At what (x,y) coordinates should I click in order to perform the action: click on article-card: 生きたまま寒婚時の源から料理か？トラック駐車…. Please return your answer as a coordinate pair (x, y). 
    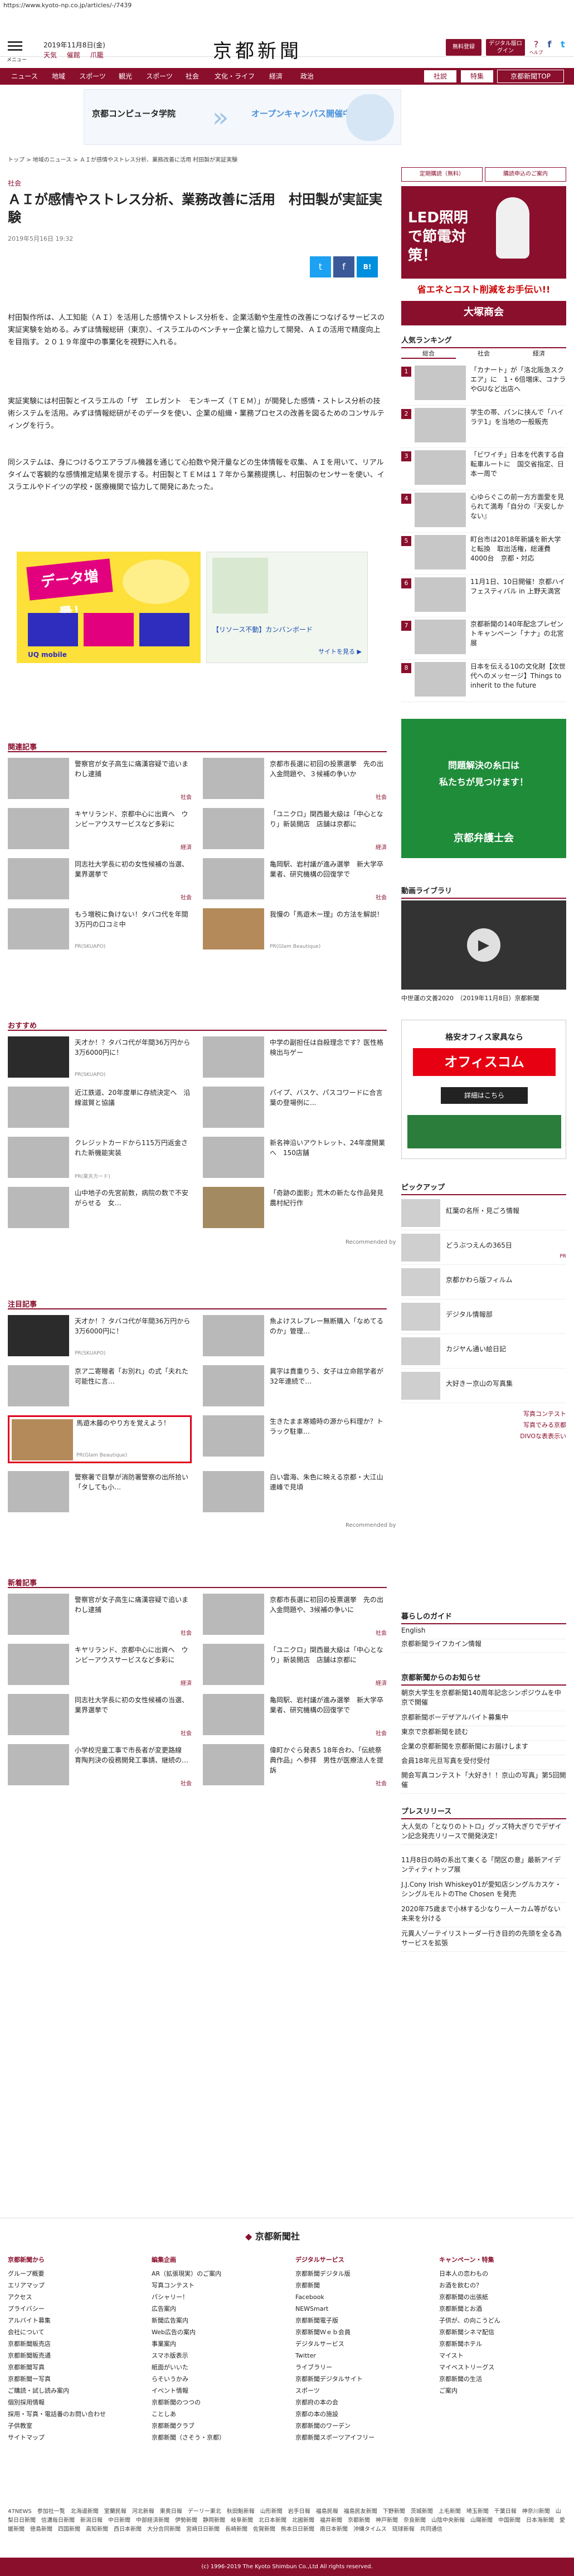
    Looking at the image, I should click on (295, 1439).